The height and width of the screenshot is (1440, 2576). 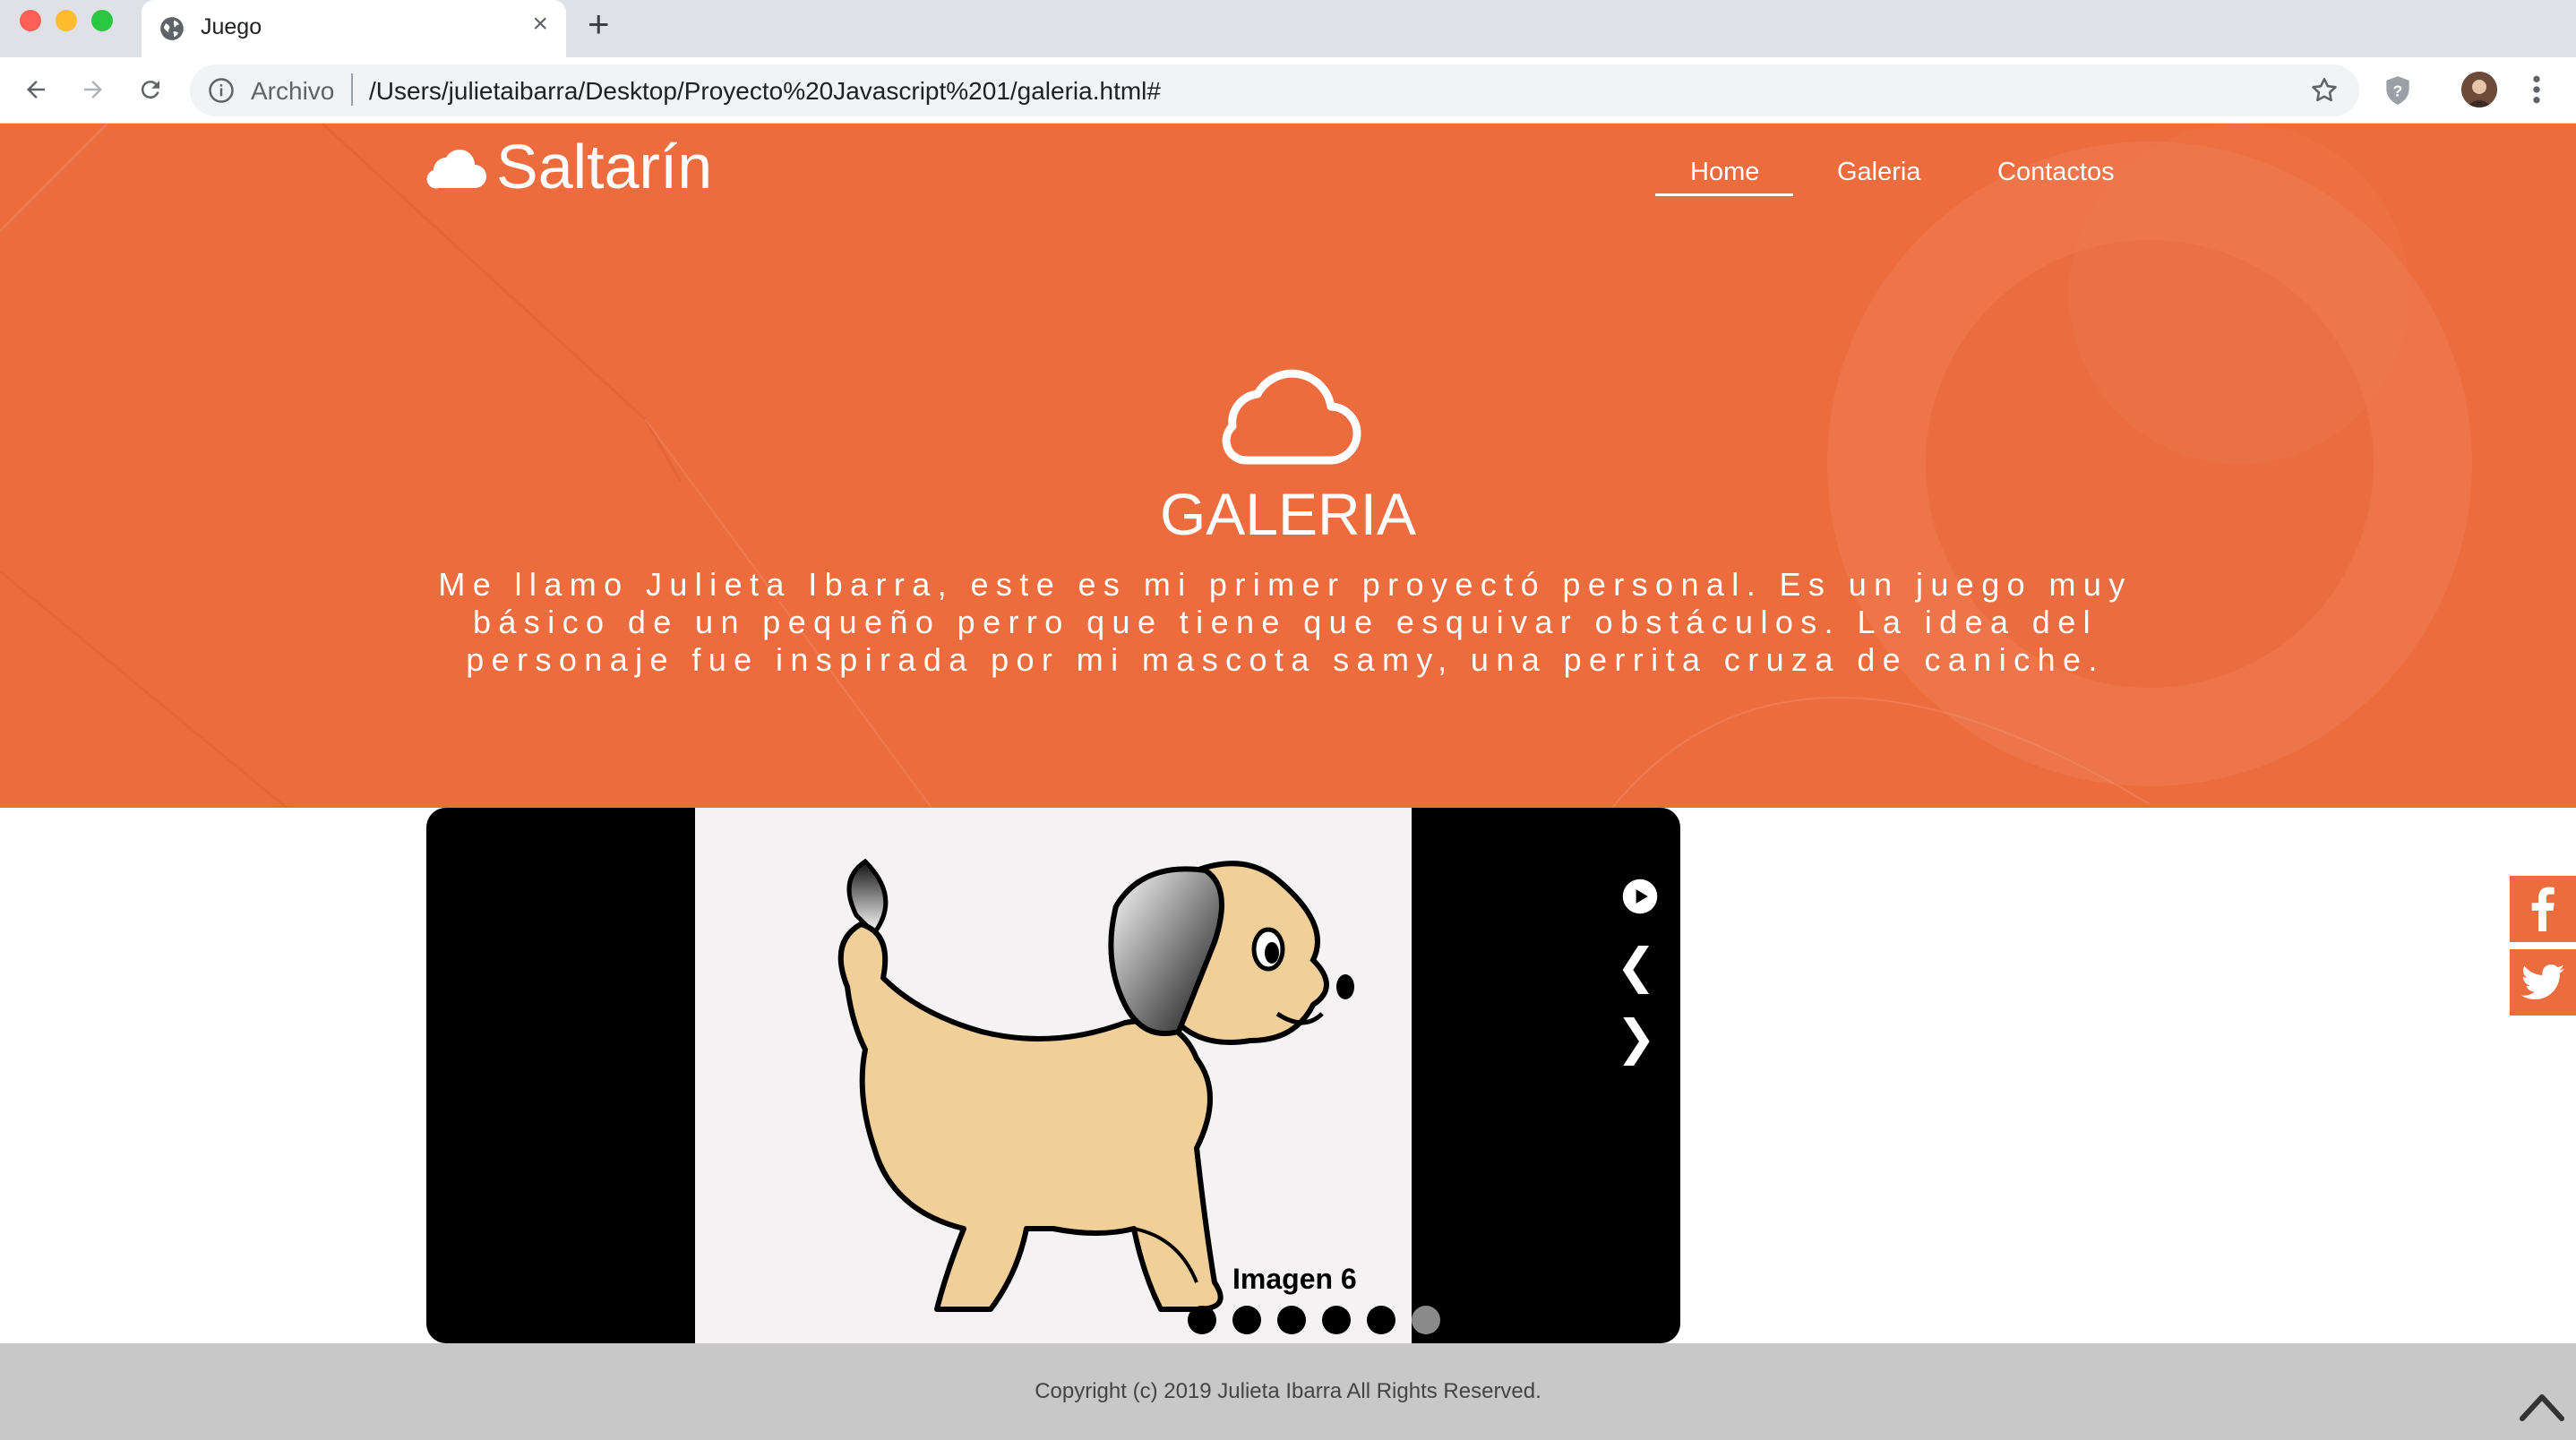 I want to click on forward-button, so click(x=93, y=89).